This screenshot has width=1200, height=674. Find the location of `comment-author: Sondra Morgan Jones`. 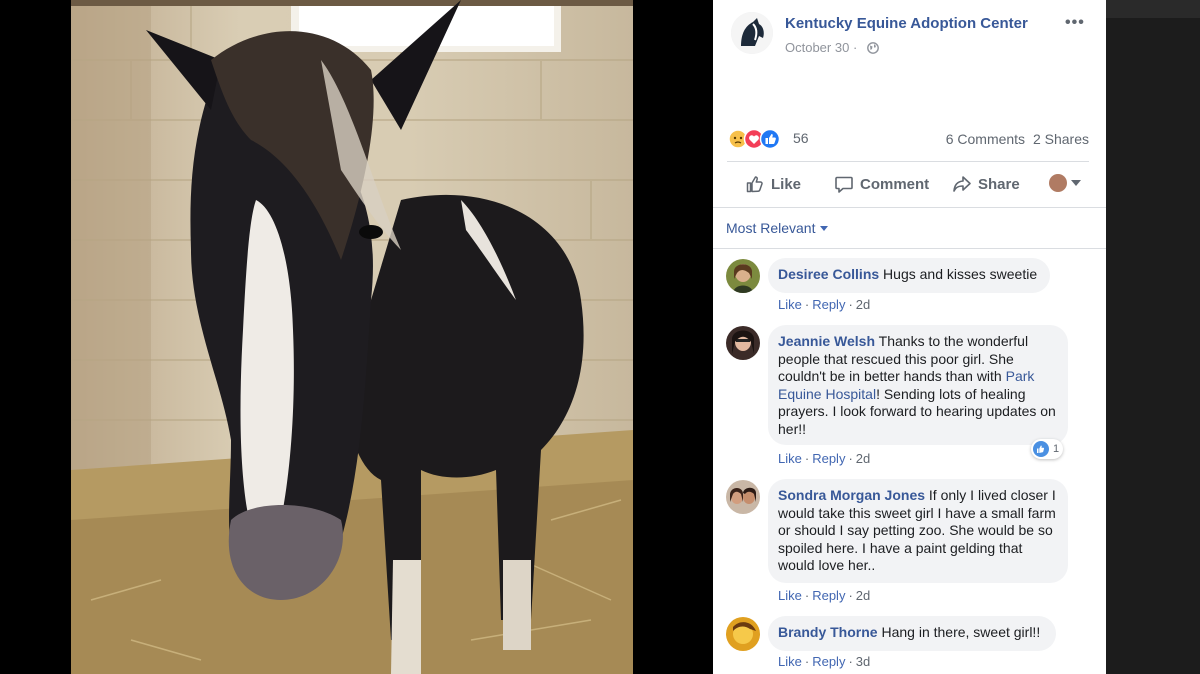

comment-author: Sondra Morgan Jones is located at coordinates (851, 495).